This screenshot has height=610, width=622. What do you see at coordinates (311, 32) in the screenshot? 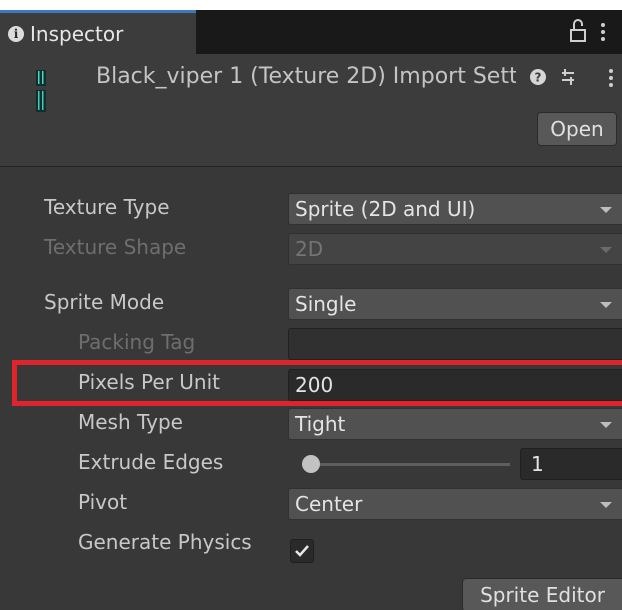
I see `tab-bar: i Inspector` at bounding box center [311, 32].